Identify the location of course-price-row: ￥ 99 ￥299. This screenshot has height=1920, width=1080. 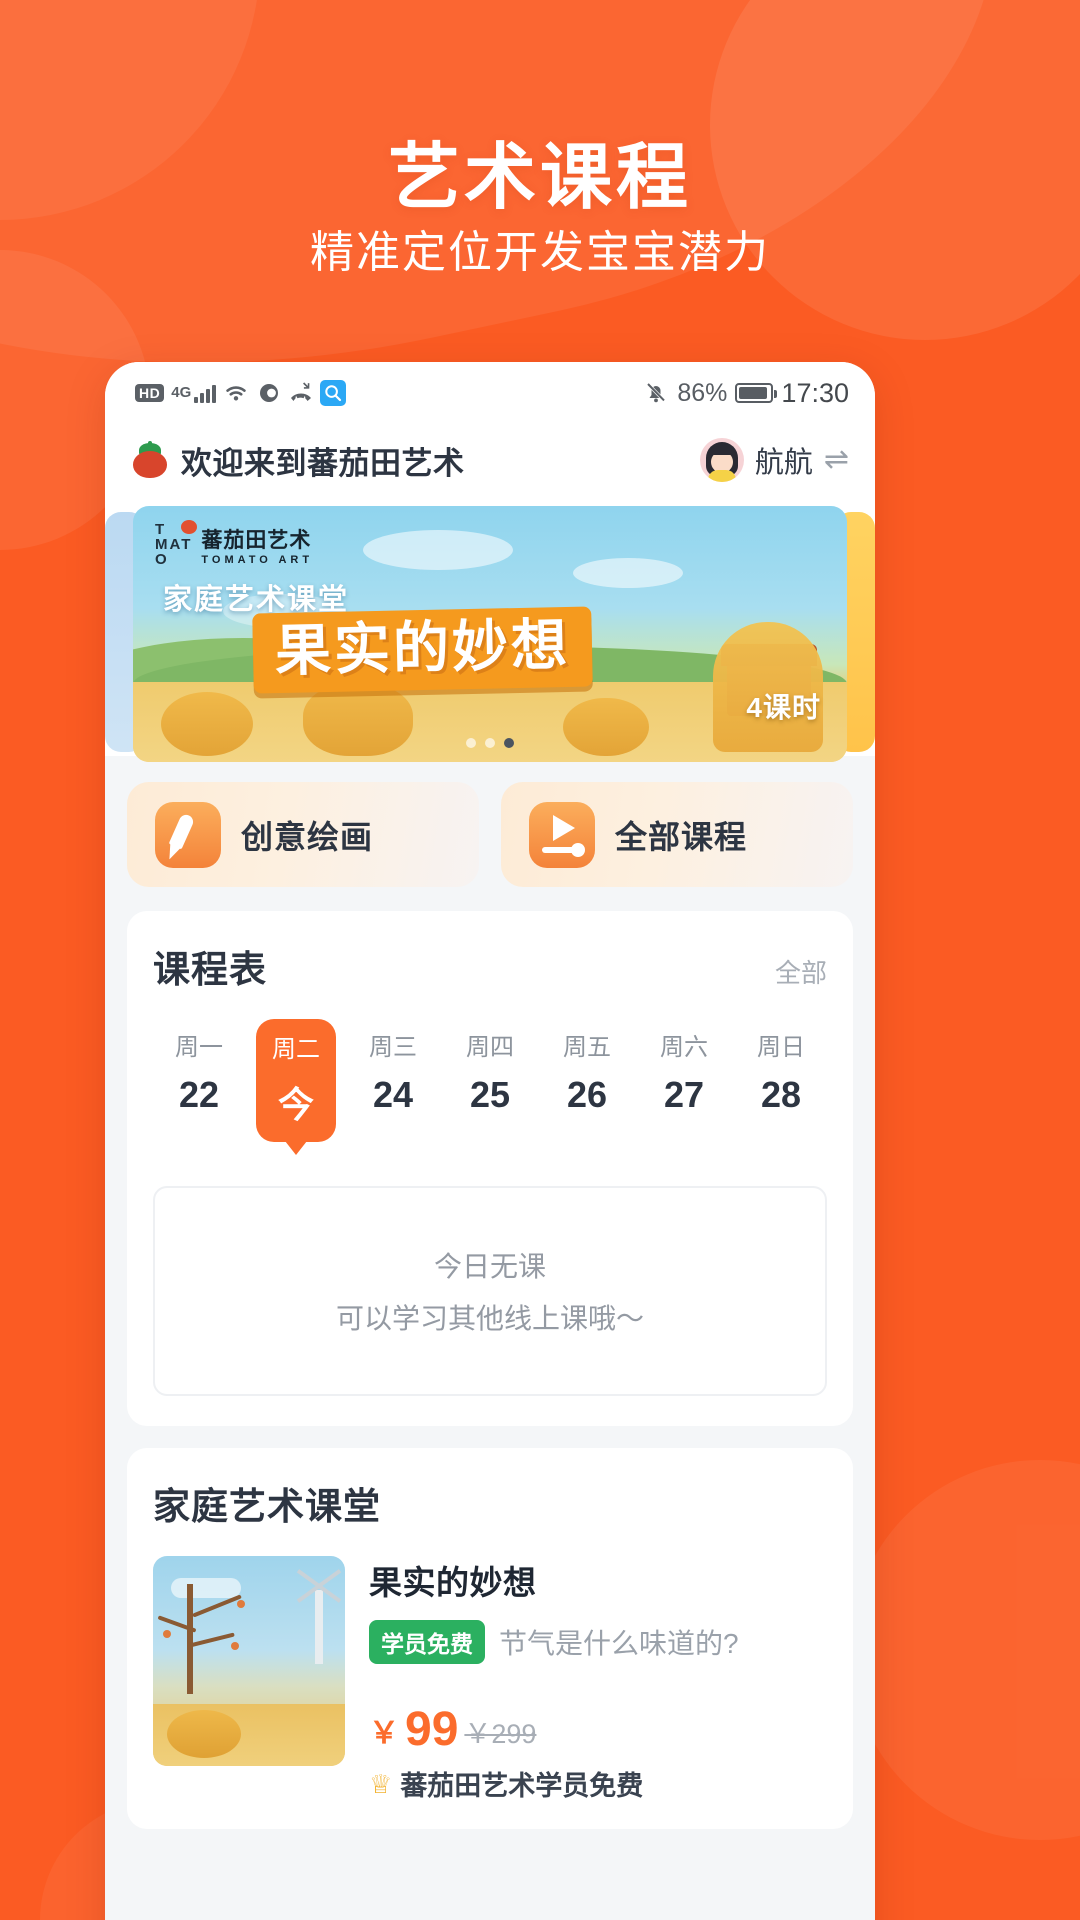
(598, 1730).